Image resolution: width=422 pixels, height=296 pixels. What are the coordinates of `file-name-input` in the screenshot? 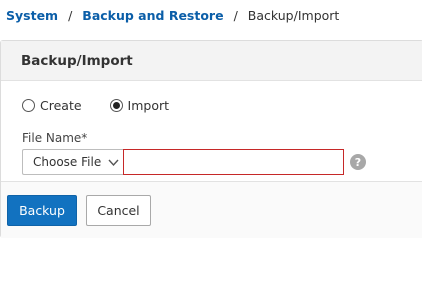 It's located at (233, 162).